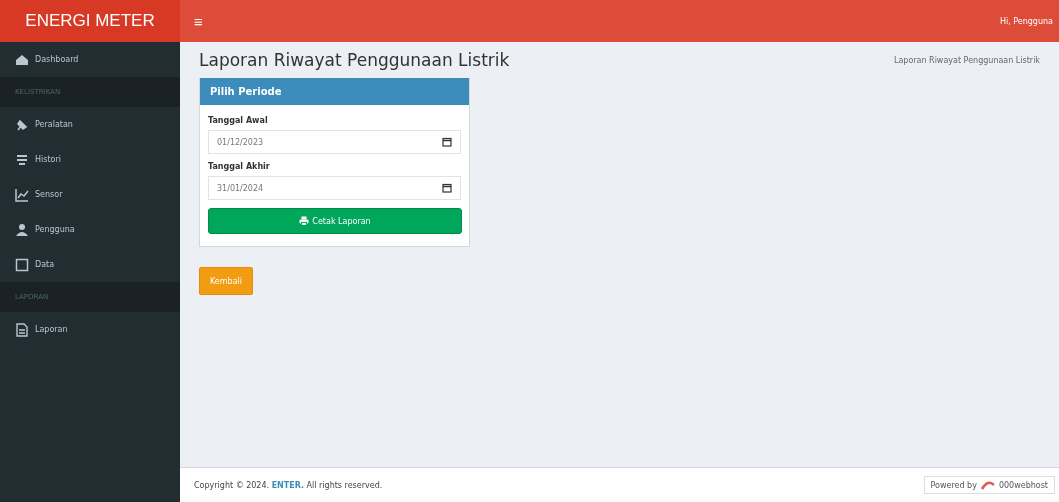 The height and width of the screenshot is (502, 1059). Describe the element at coordinates (953, 485) in the screenshot. I see `powered-by-text: Powered by` at that location.